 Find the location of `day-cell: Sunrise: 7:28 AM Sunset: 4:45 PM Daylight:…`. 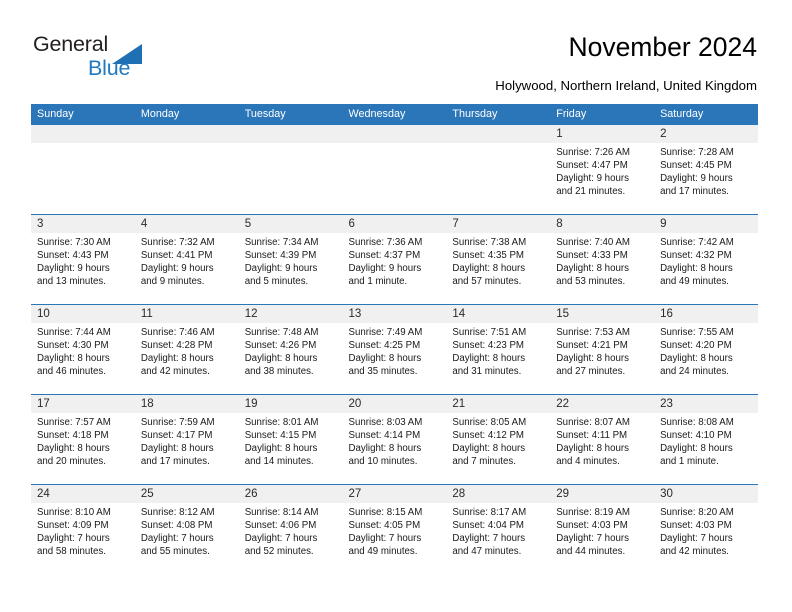

day-cell: Sunrise: 7:28 AM Sunset: 4:45 PM Daylight:… is located at coordinates (706, 178).